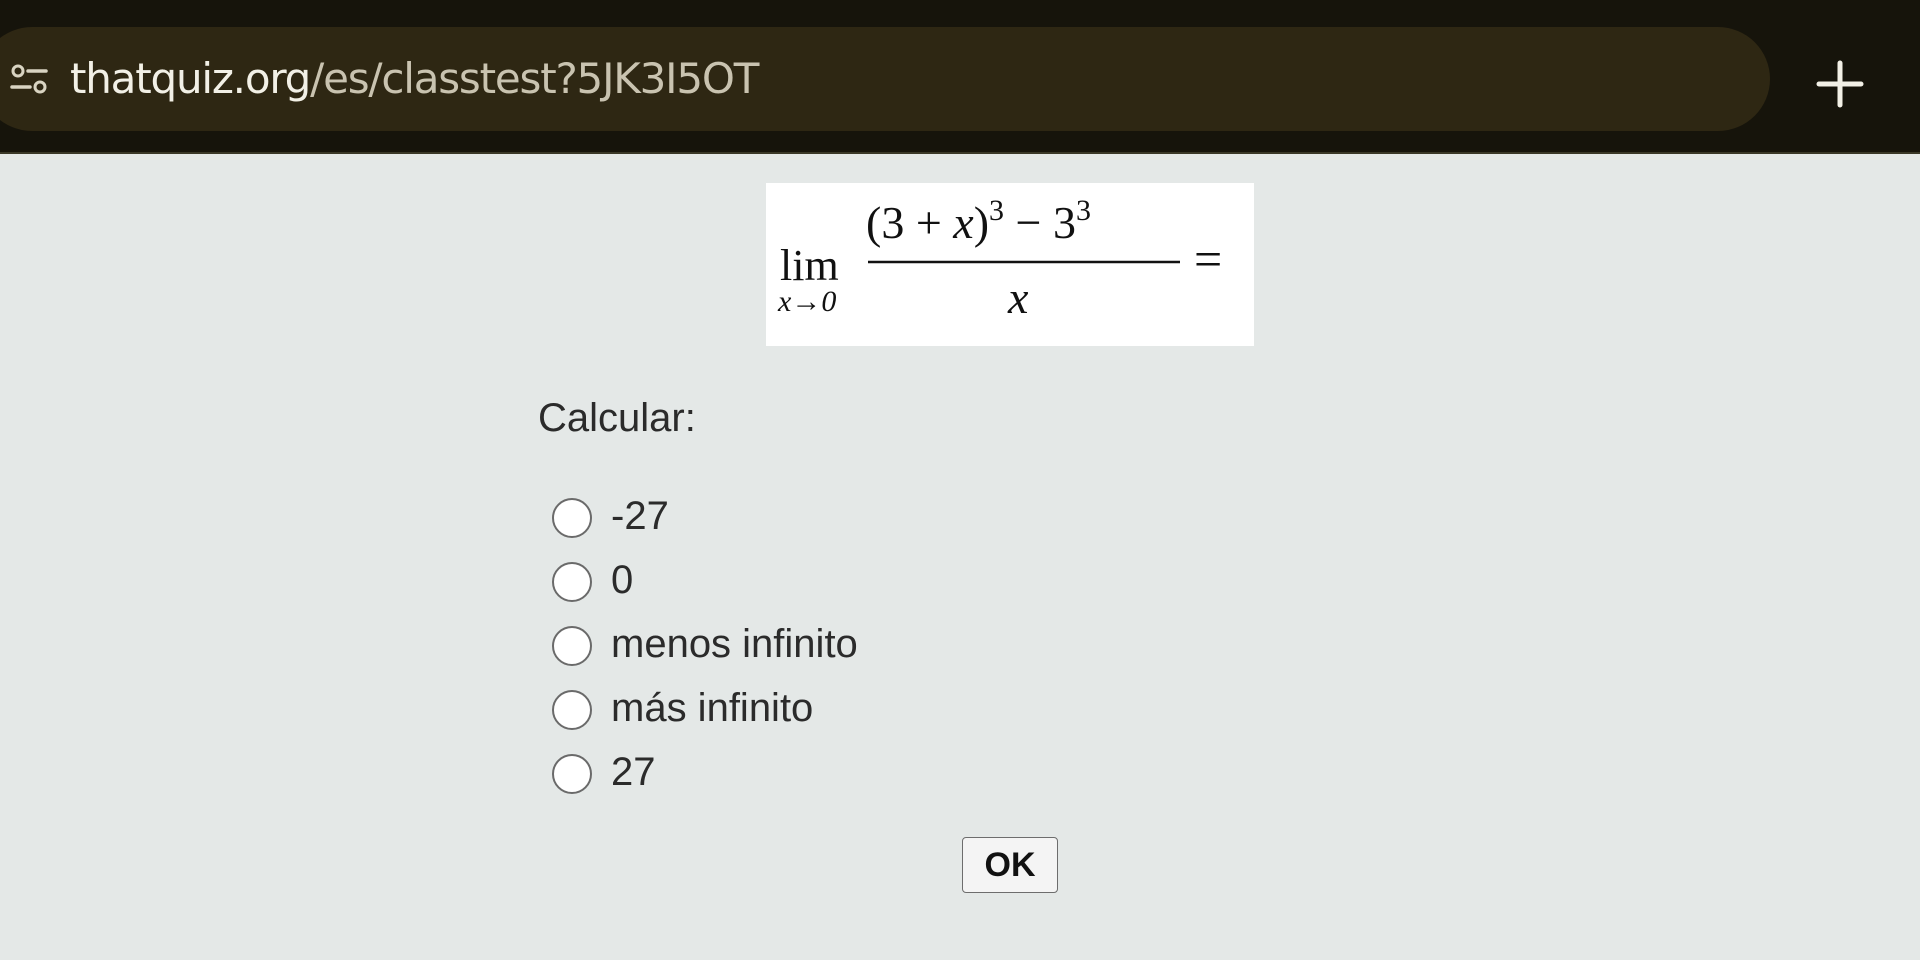  I want to click on option-label: menos infinito, so click(734, 644).